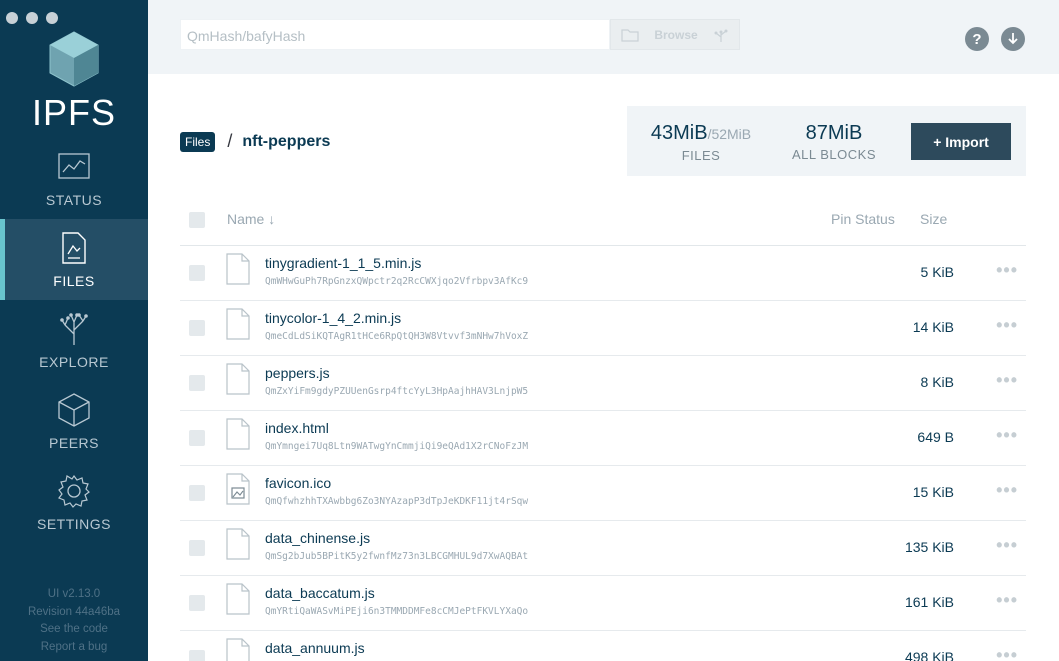 This screenshot has width=1059, height=661. Describe the element at coordinates (74, 167) in the screenshot. I see `status-chart-icon` at that location.